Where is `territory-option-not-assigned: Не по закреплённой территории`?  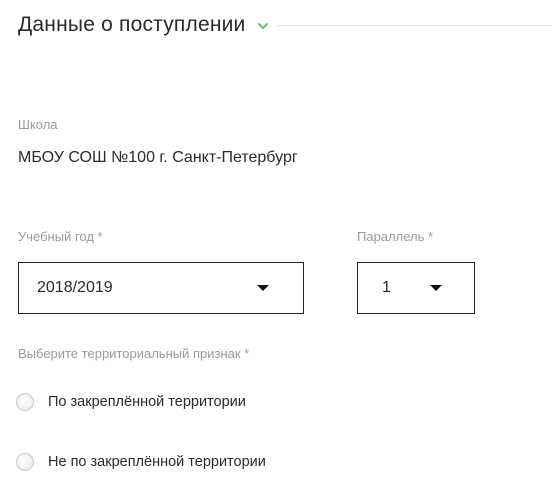 territory-option-not-assigned: Не по закреплённой территории is located at coordinates (141, 462).